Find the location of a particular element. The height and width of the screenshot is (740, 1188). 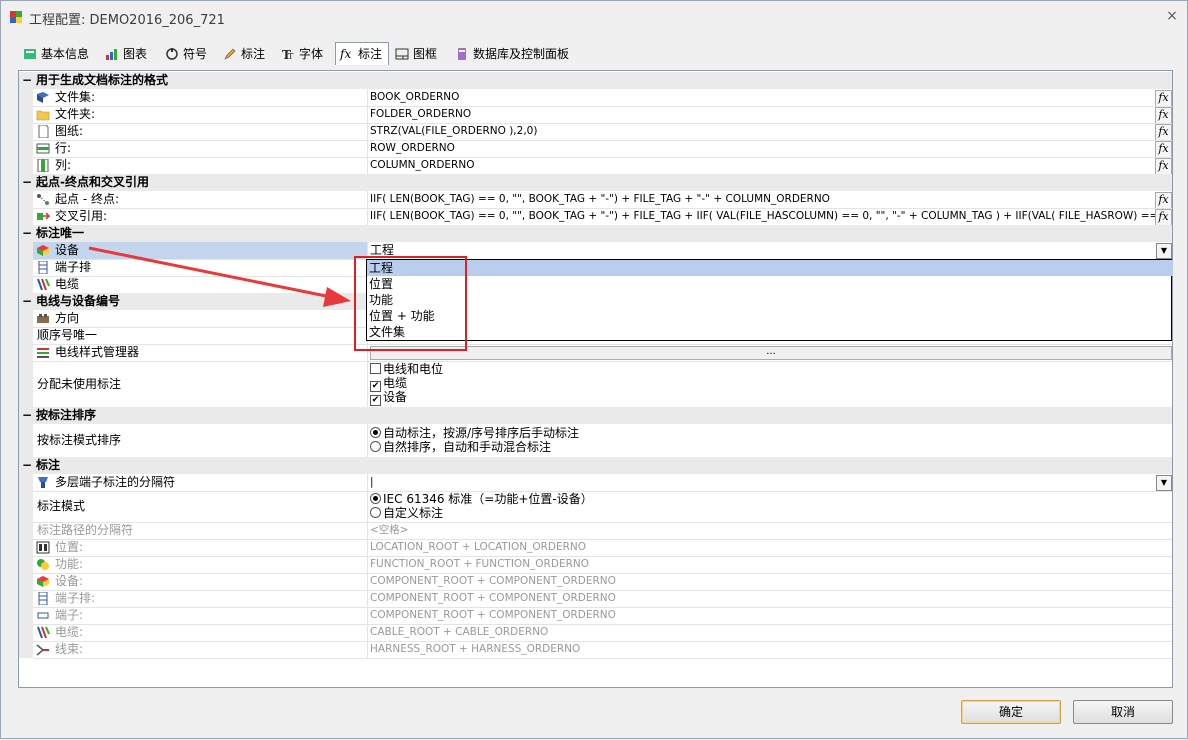

close-icon: × is located at coordinates (1172, 16).